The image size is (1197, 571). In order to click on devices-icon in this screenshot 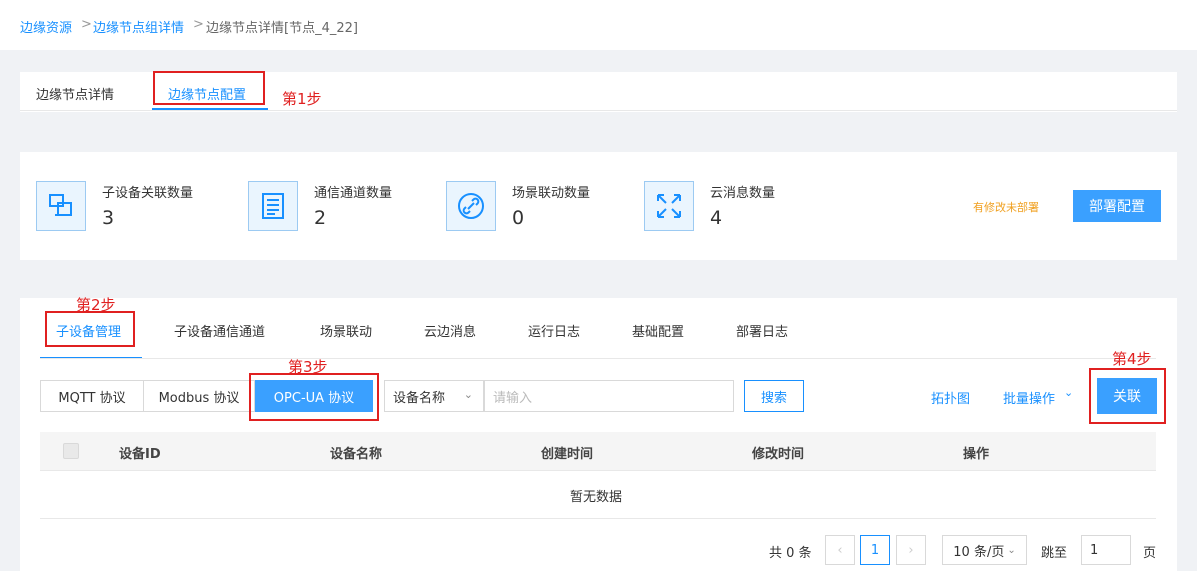, I will do `click(61, 206)`.